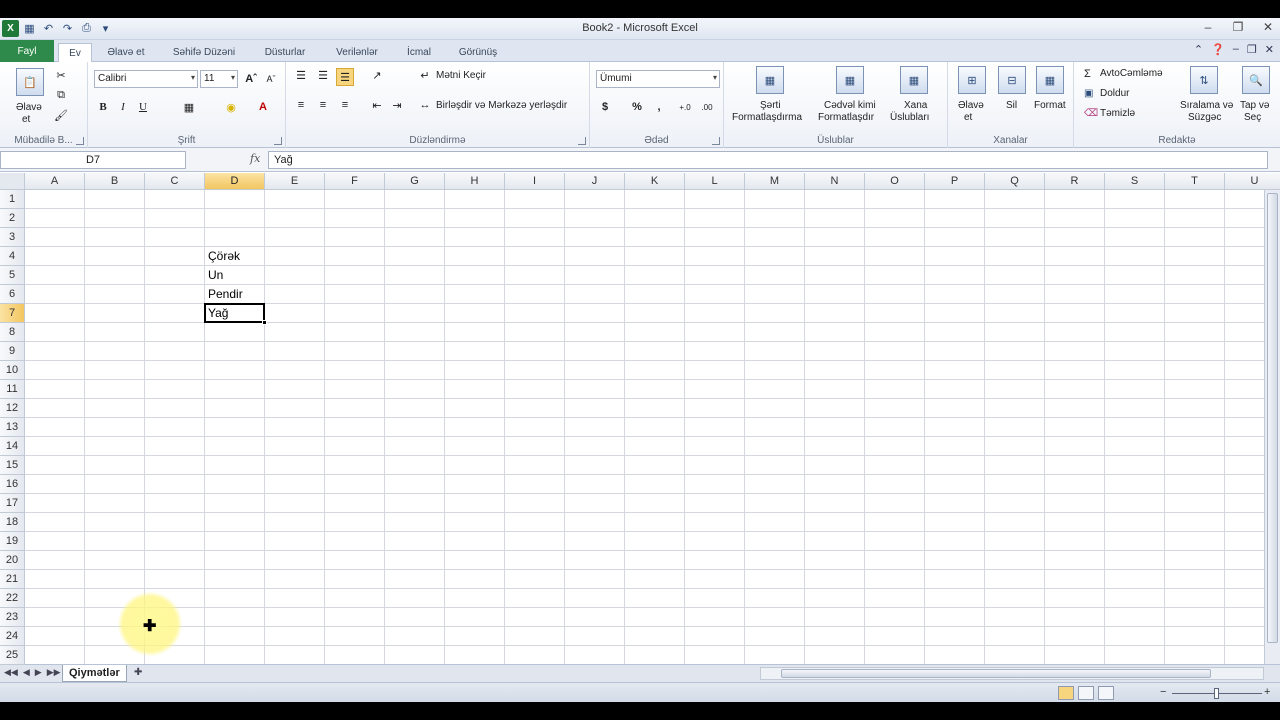 The width and height of the screenshot is (1280, 720). Describe the element at coordinates (1206, 105) in the screenshot. I see `sort-filter-label-1: Sıralama və` at that location.